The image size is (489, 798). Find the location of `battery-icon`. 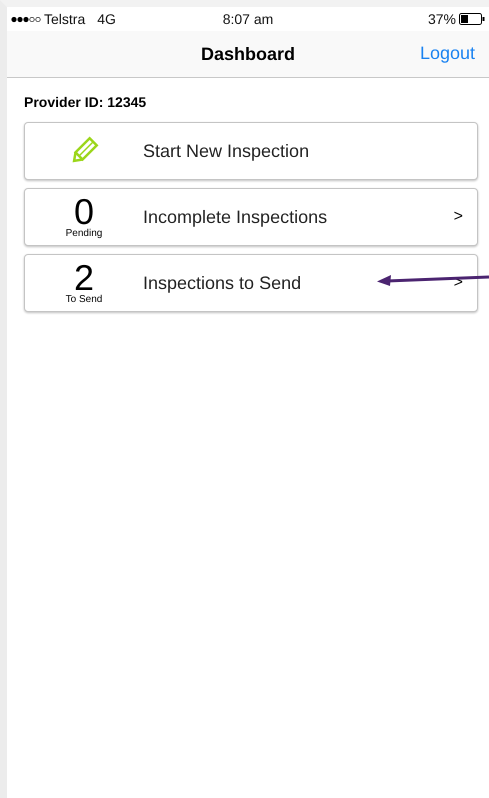

battery-icon is located at coordinates (472, 19).